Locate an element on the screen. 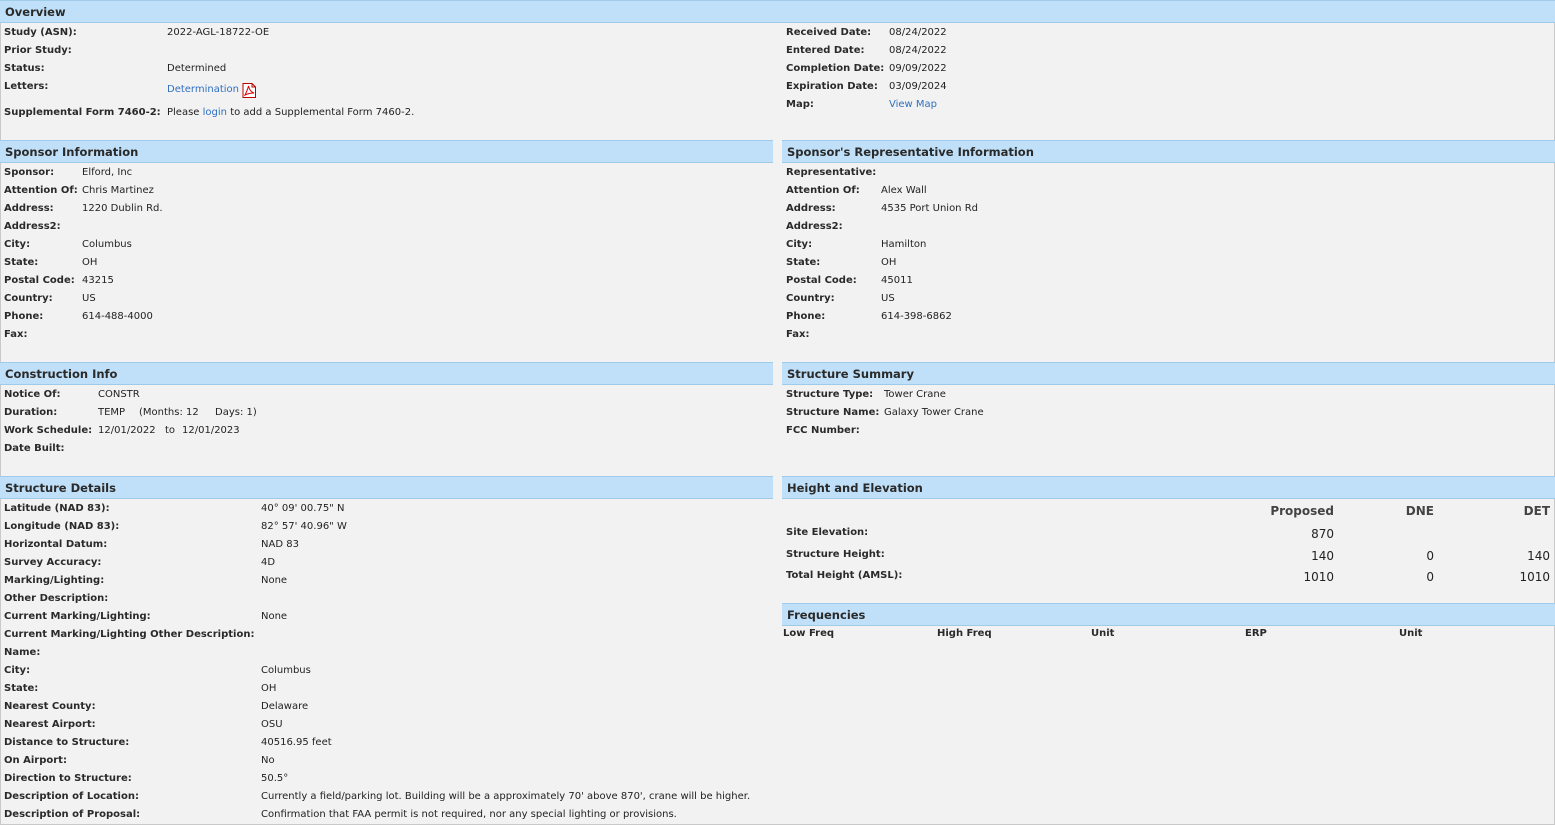 The image size is (1555, 825). frequency-column-header: ERP is located at coordinates (1256, 633).